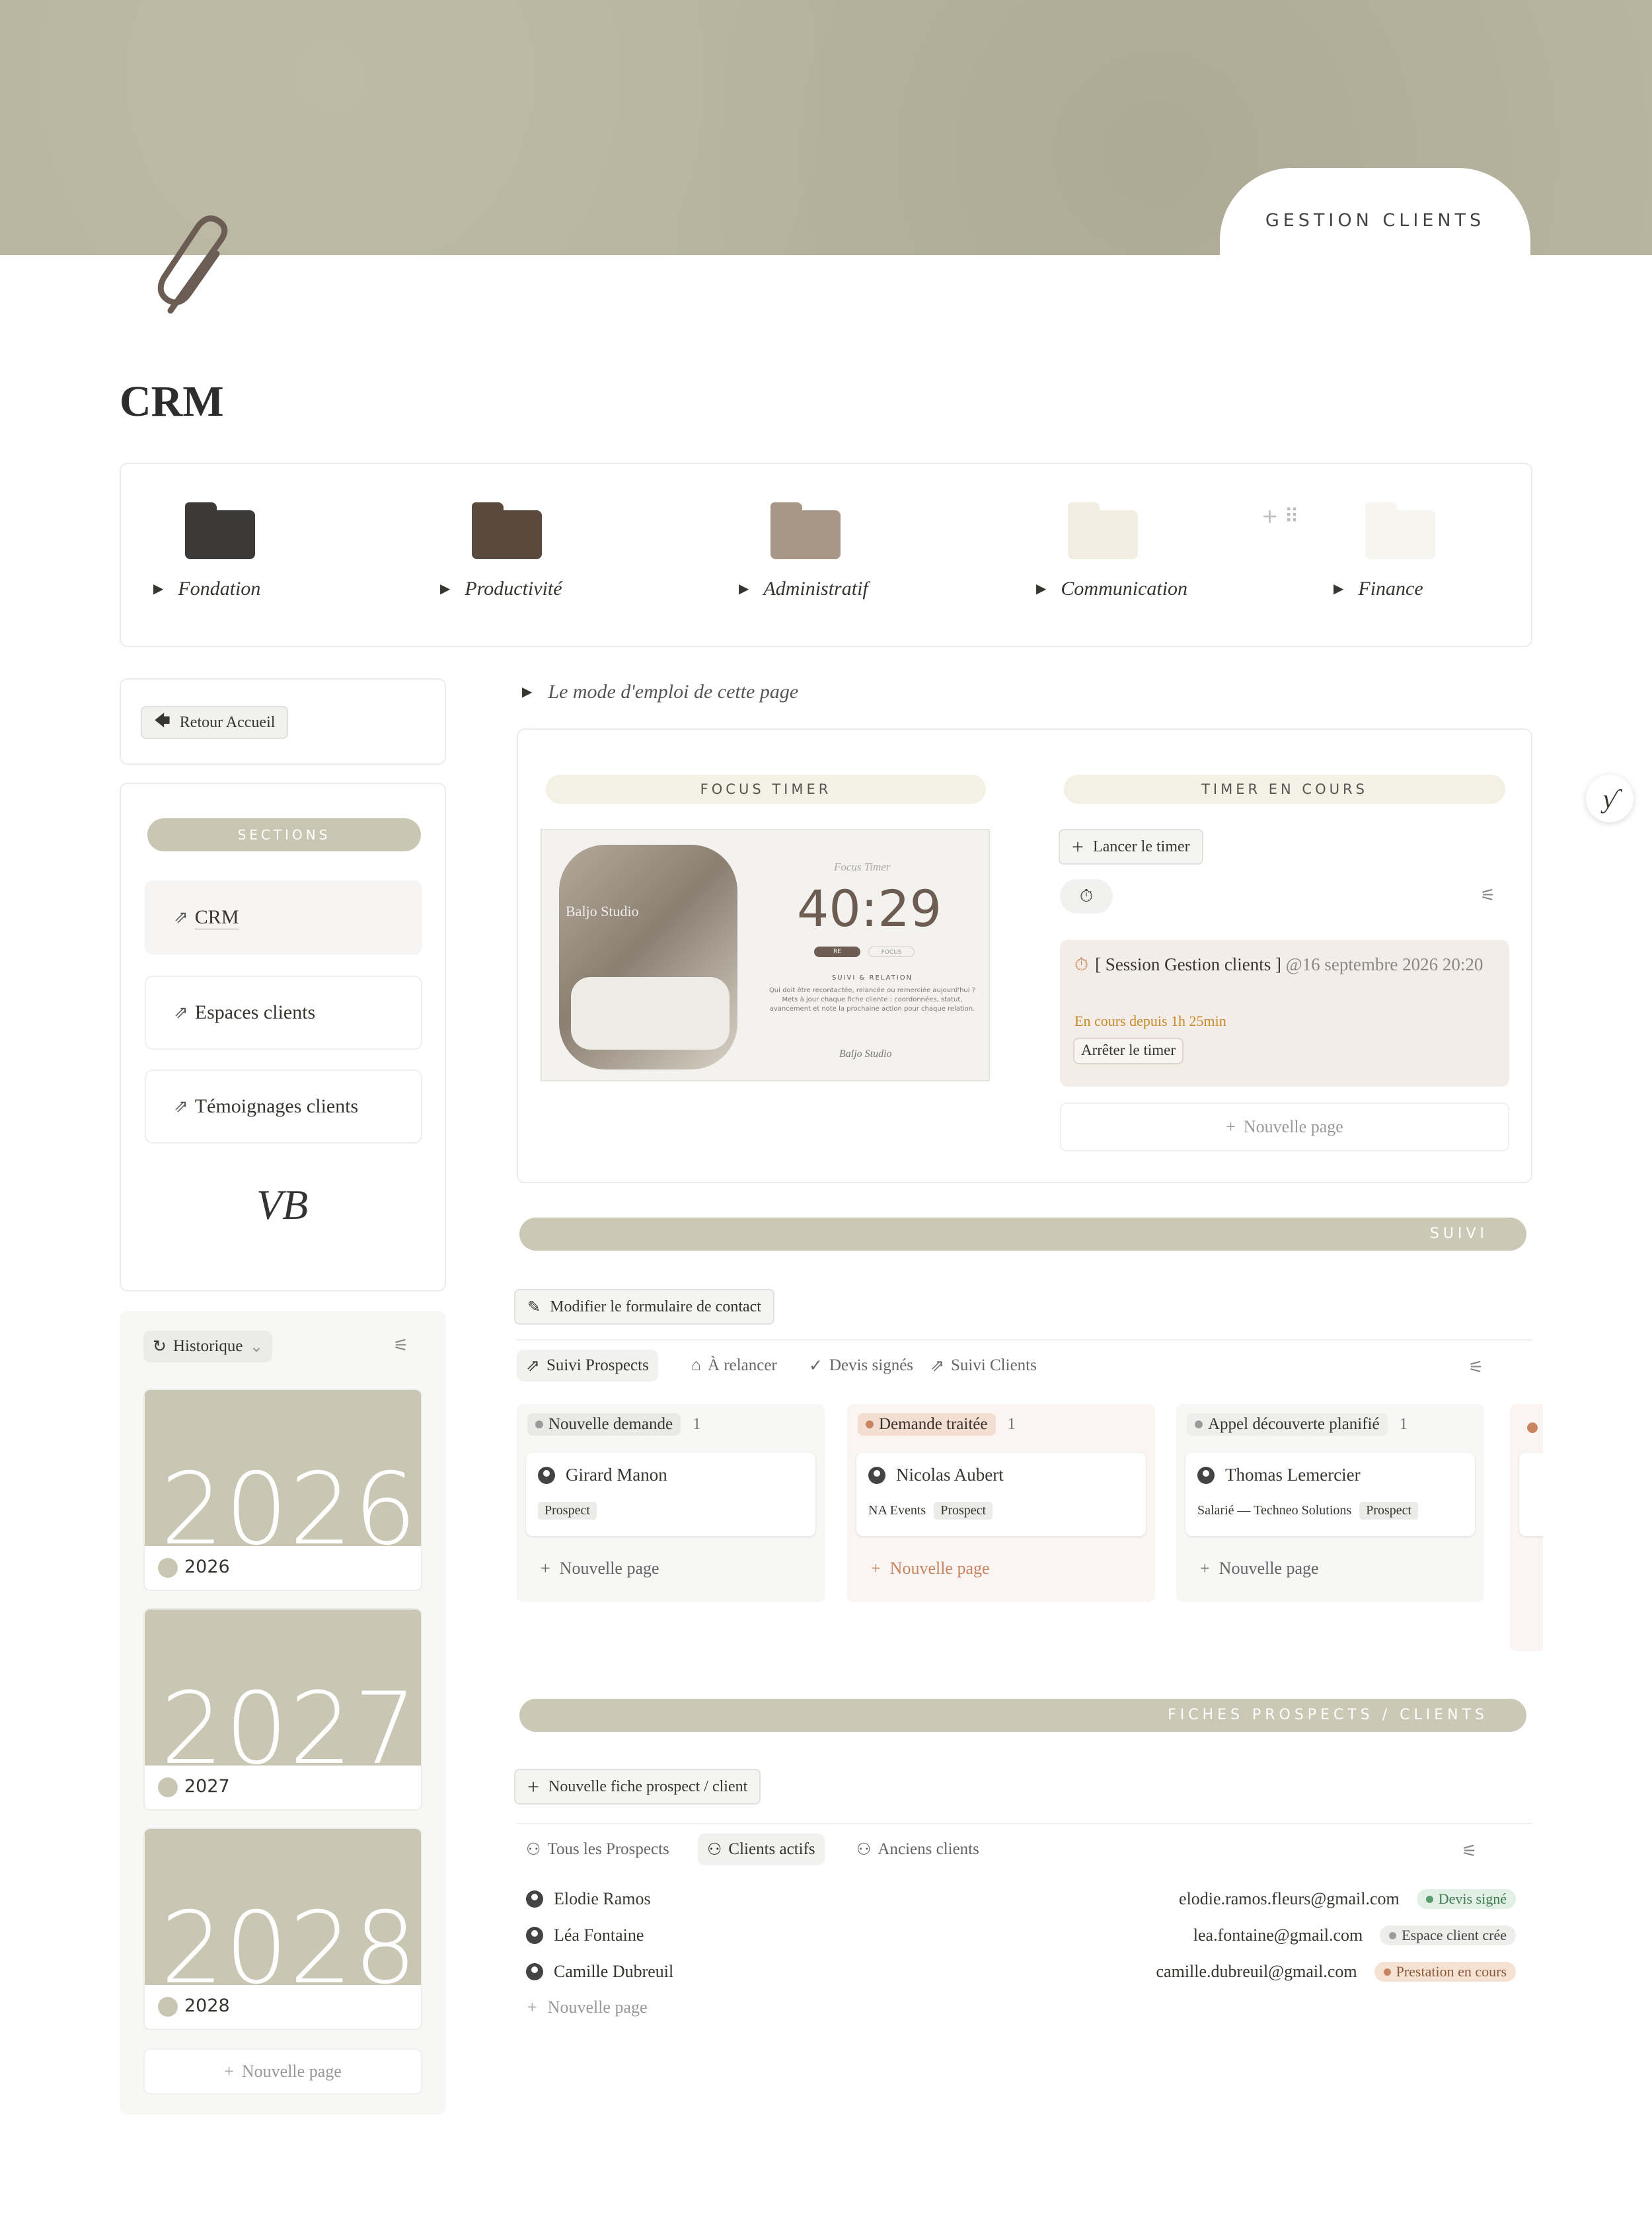 This screenshot has height=2215, width=1652. I want to click on folder-toggle: Fondation, so click(207, 589).